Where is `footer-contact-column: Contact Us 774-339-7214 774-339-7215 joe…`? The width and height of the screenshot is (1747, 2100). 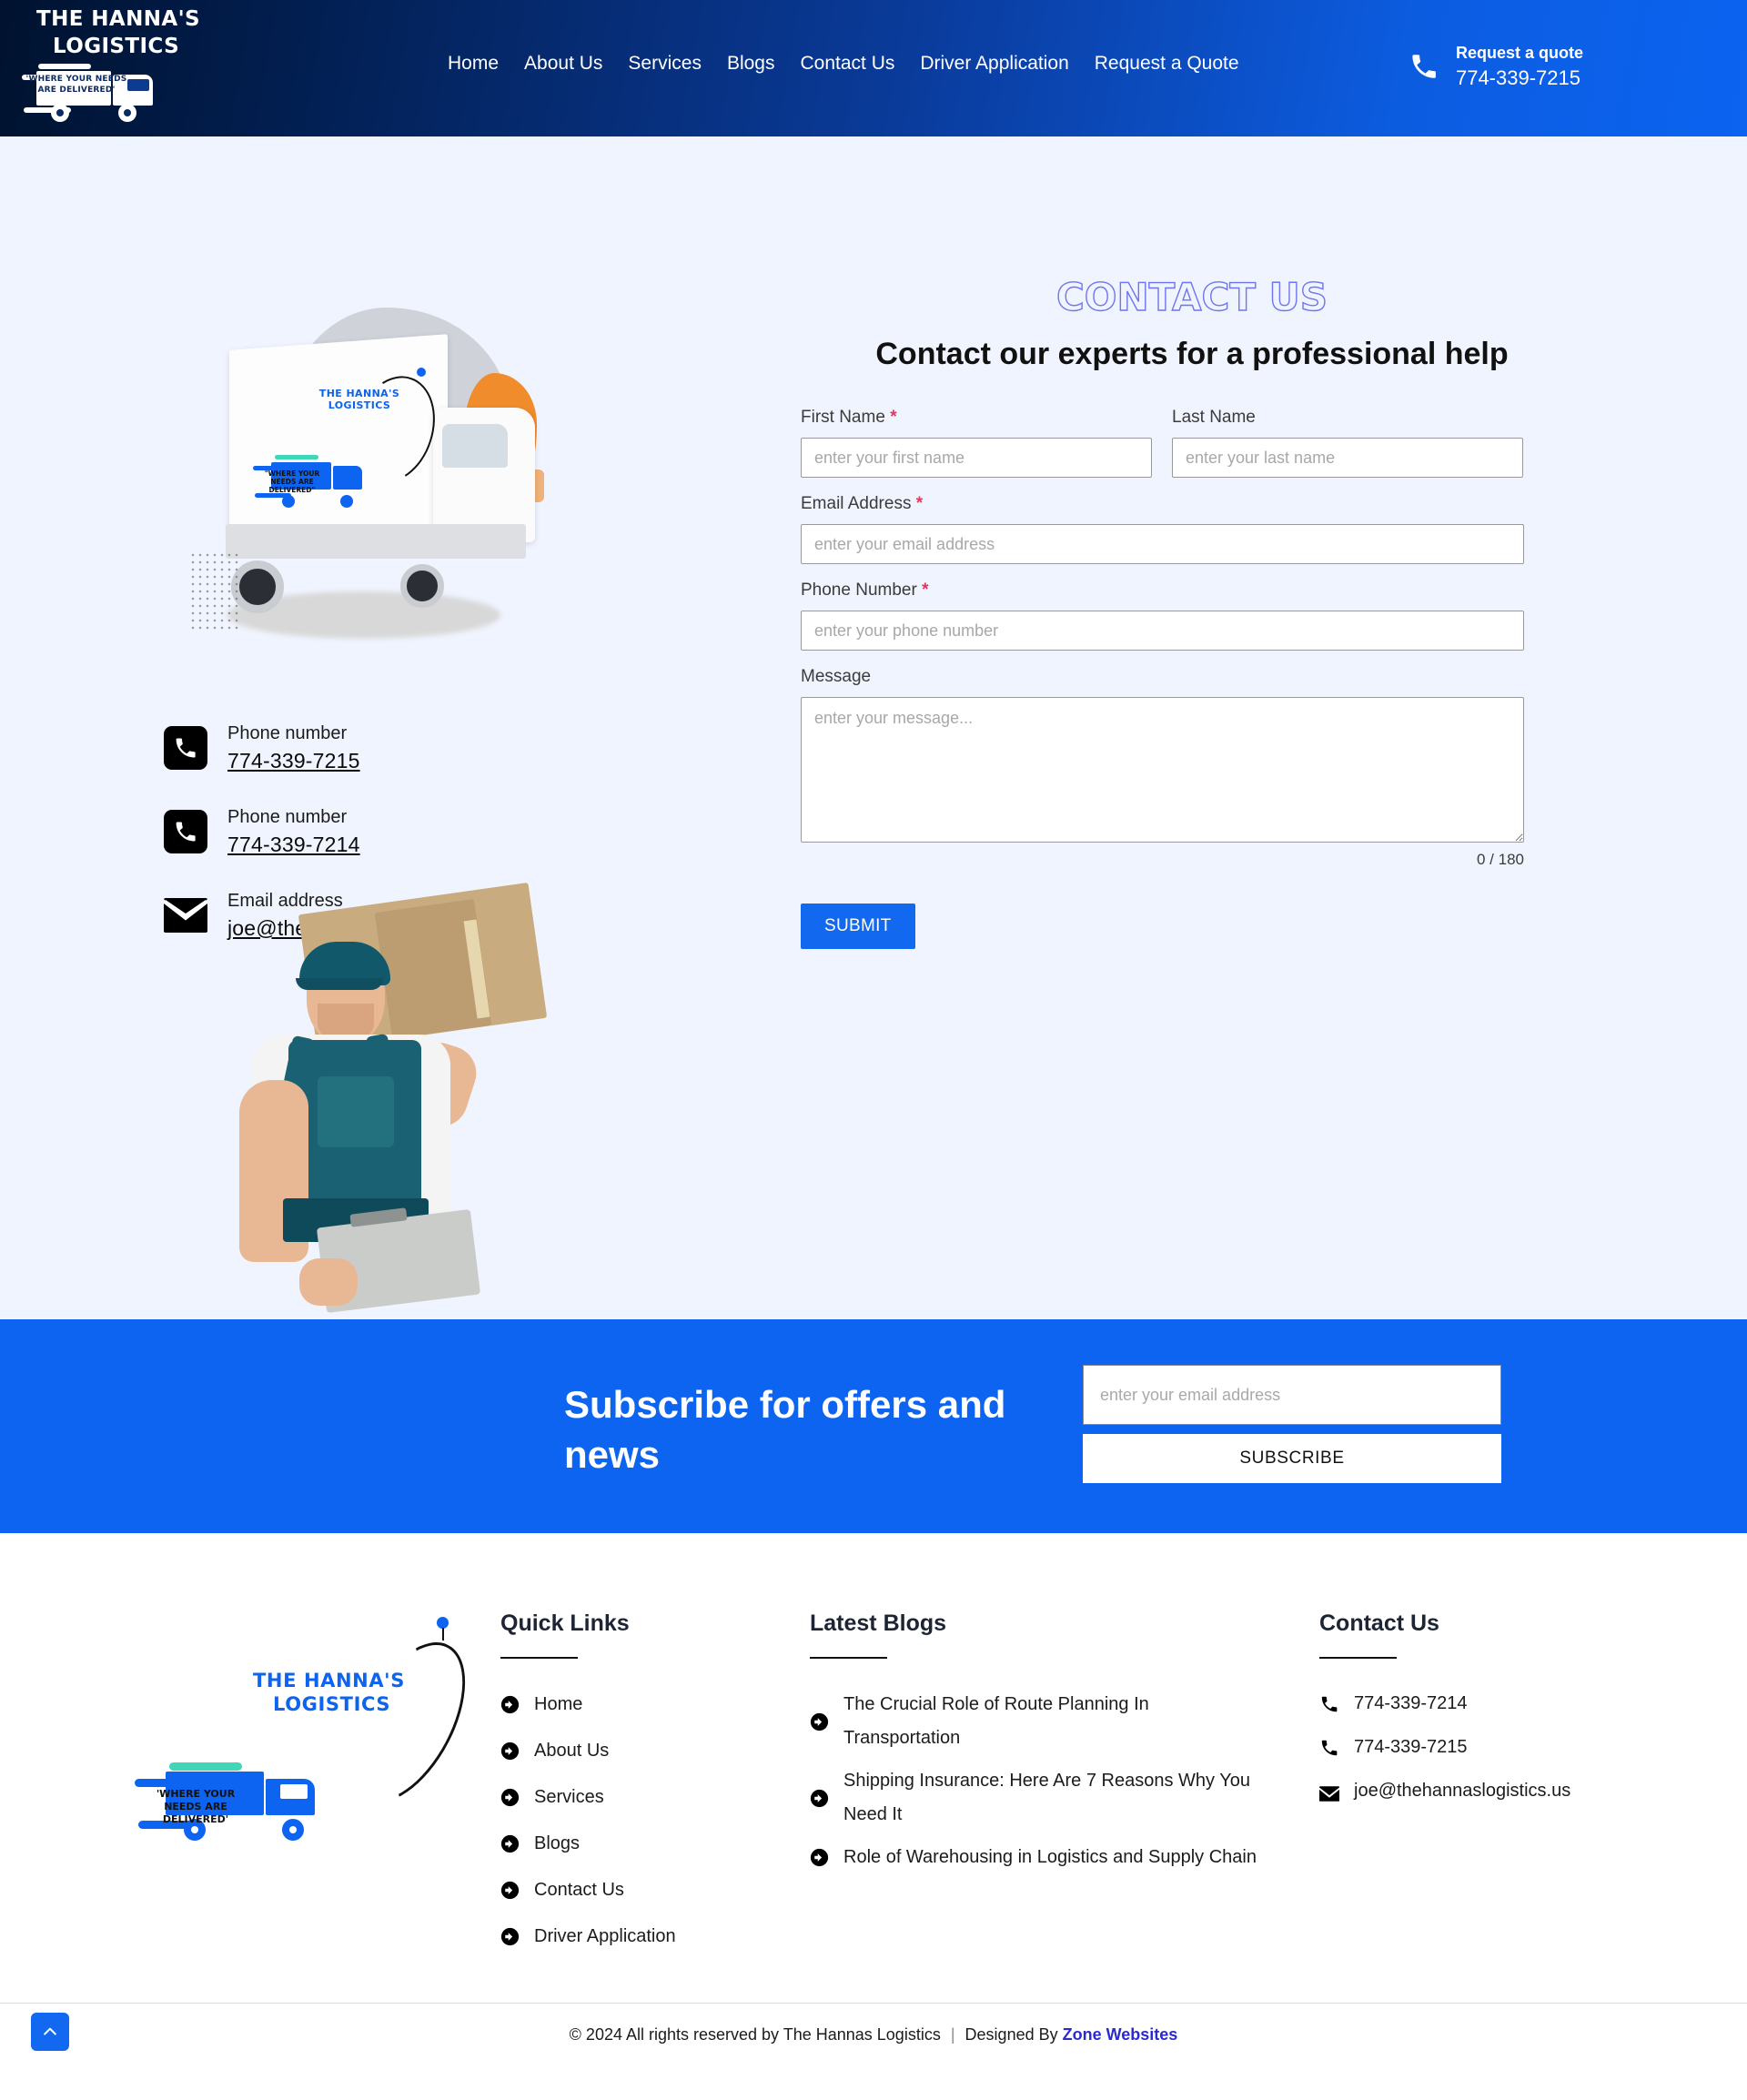 footer-contact-column: Contact Us 774-339-7214 774-339-7215 joe… is located at coordinates (1483, 1781).